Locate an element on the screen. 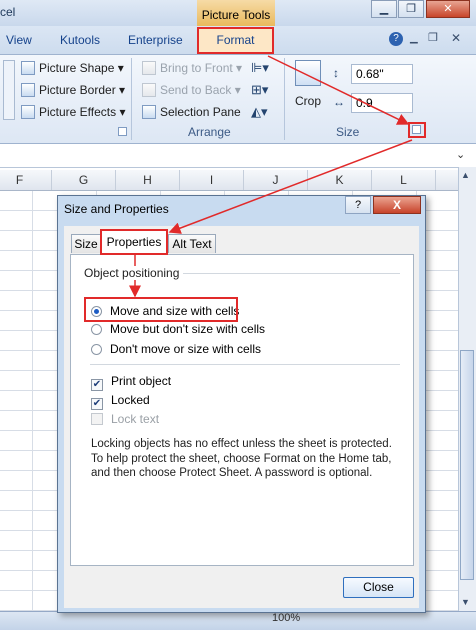 The height and width of the screenshot is (630, 476). object-positioning-label: Object positioning is located at coordinates (134, 273).